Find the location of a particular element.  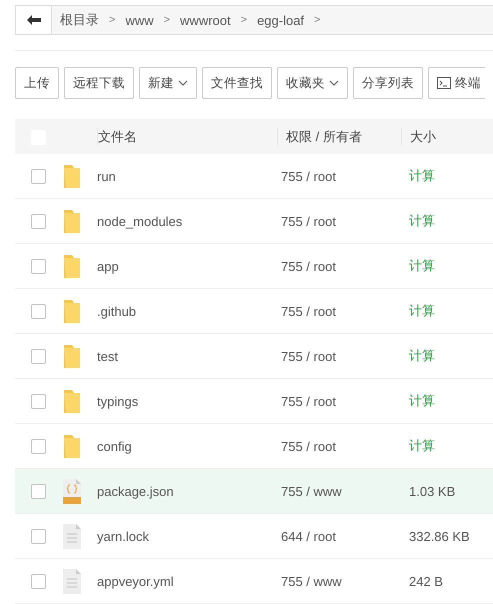

toolbar-button: 新建 is located at coordinates (168, 83).